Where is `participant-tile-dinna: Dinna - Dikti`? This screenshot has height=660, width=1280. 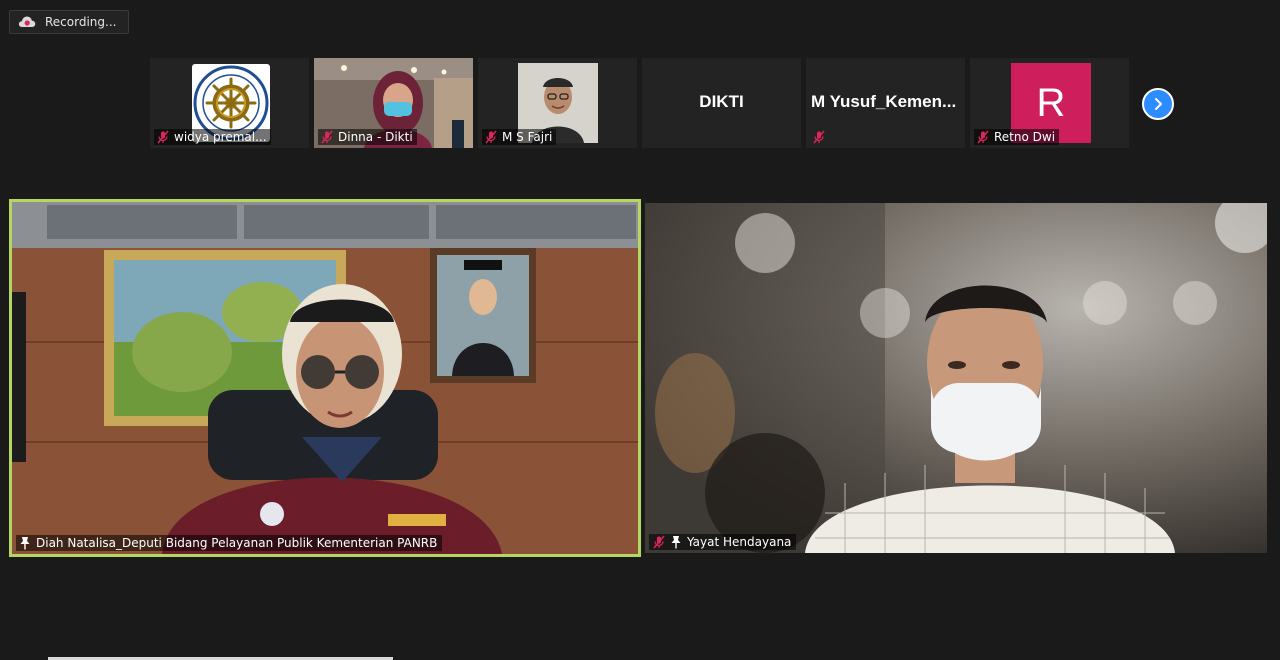
participant-tile-dinna: Dinna - Dikti is located at coordinates (393, 103).